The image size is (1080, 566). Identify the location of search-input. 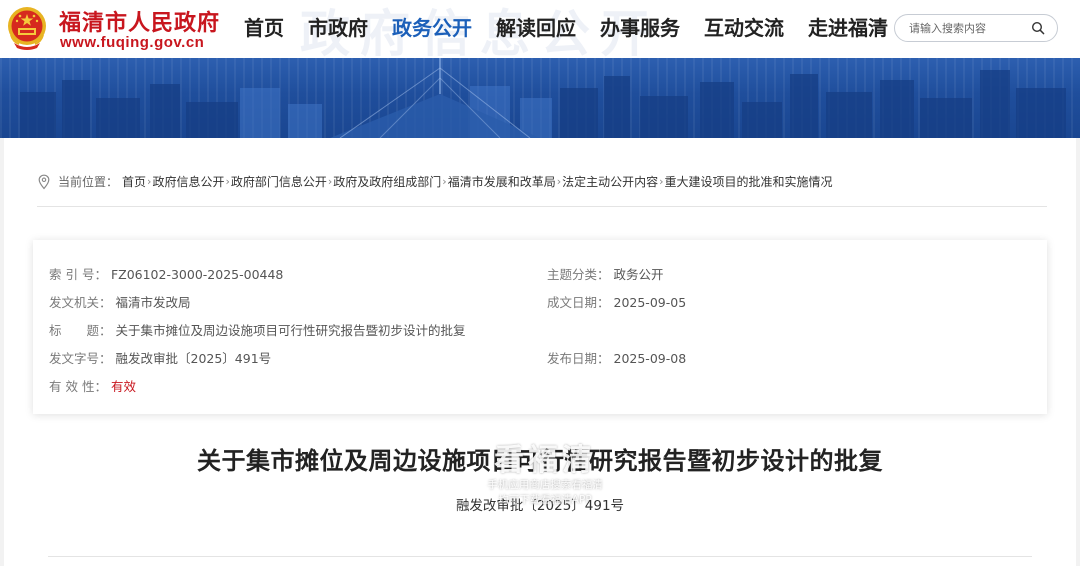
(969, 28).